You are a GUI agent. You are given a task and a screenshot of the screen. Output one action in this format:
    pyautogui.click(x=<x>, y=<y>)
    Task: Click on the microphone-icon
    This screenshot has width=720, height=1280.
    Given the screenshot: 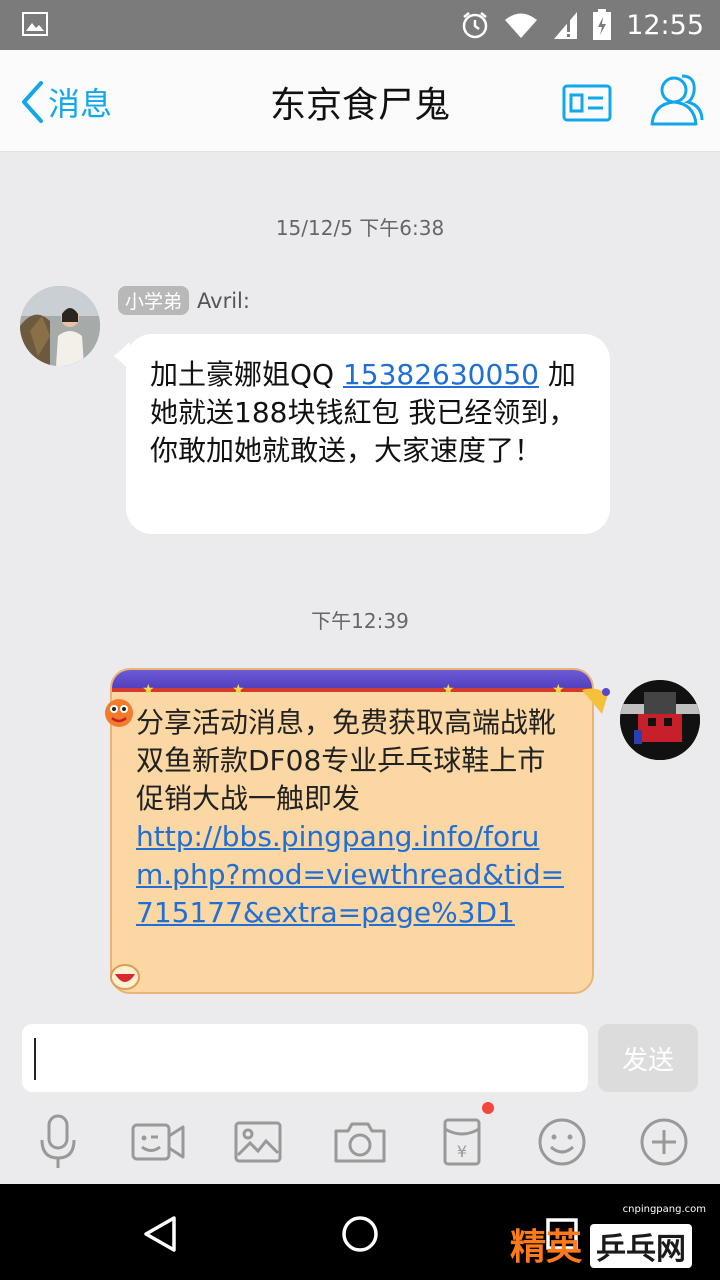 What is the action you would take?
    pyautogui.click(x=58, y=1141)
    